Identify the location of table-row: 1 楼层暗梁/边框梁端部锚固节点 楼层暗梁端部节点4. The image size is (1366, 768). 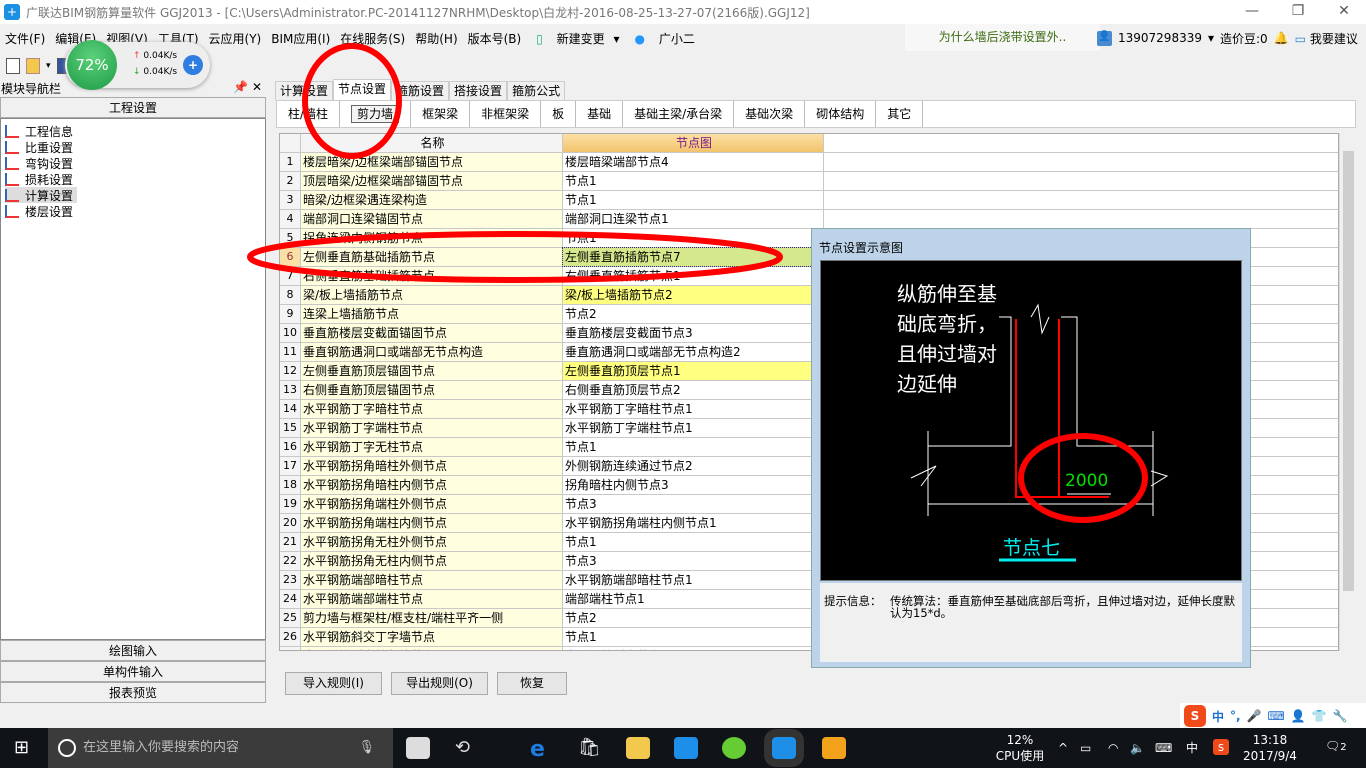
(809, 162).